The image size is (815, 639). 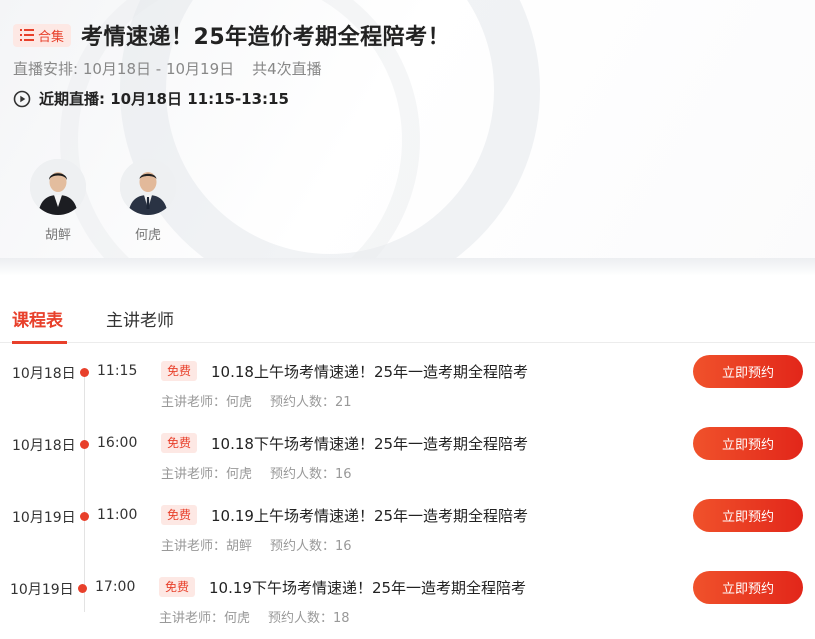 I want to click on play-circle-icon, so click(x=22, y=98).